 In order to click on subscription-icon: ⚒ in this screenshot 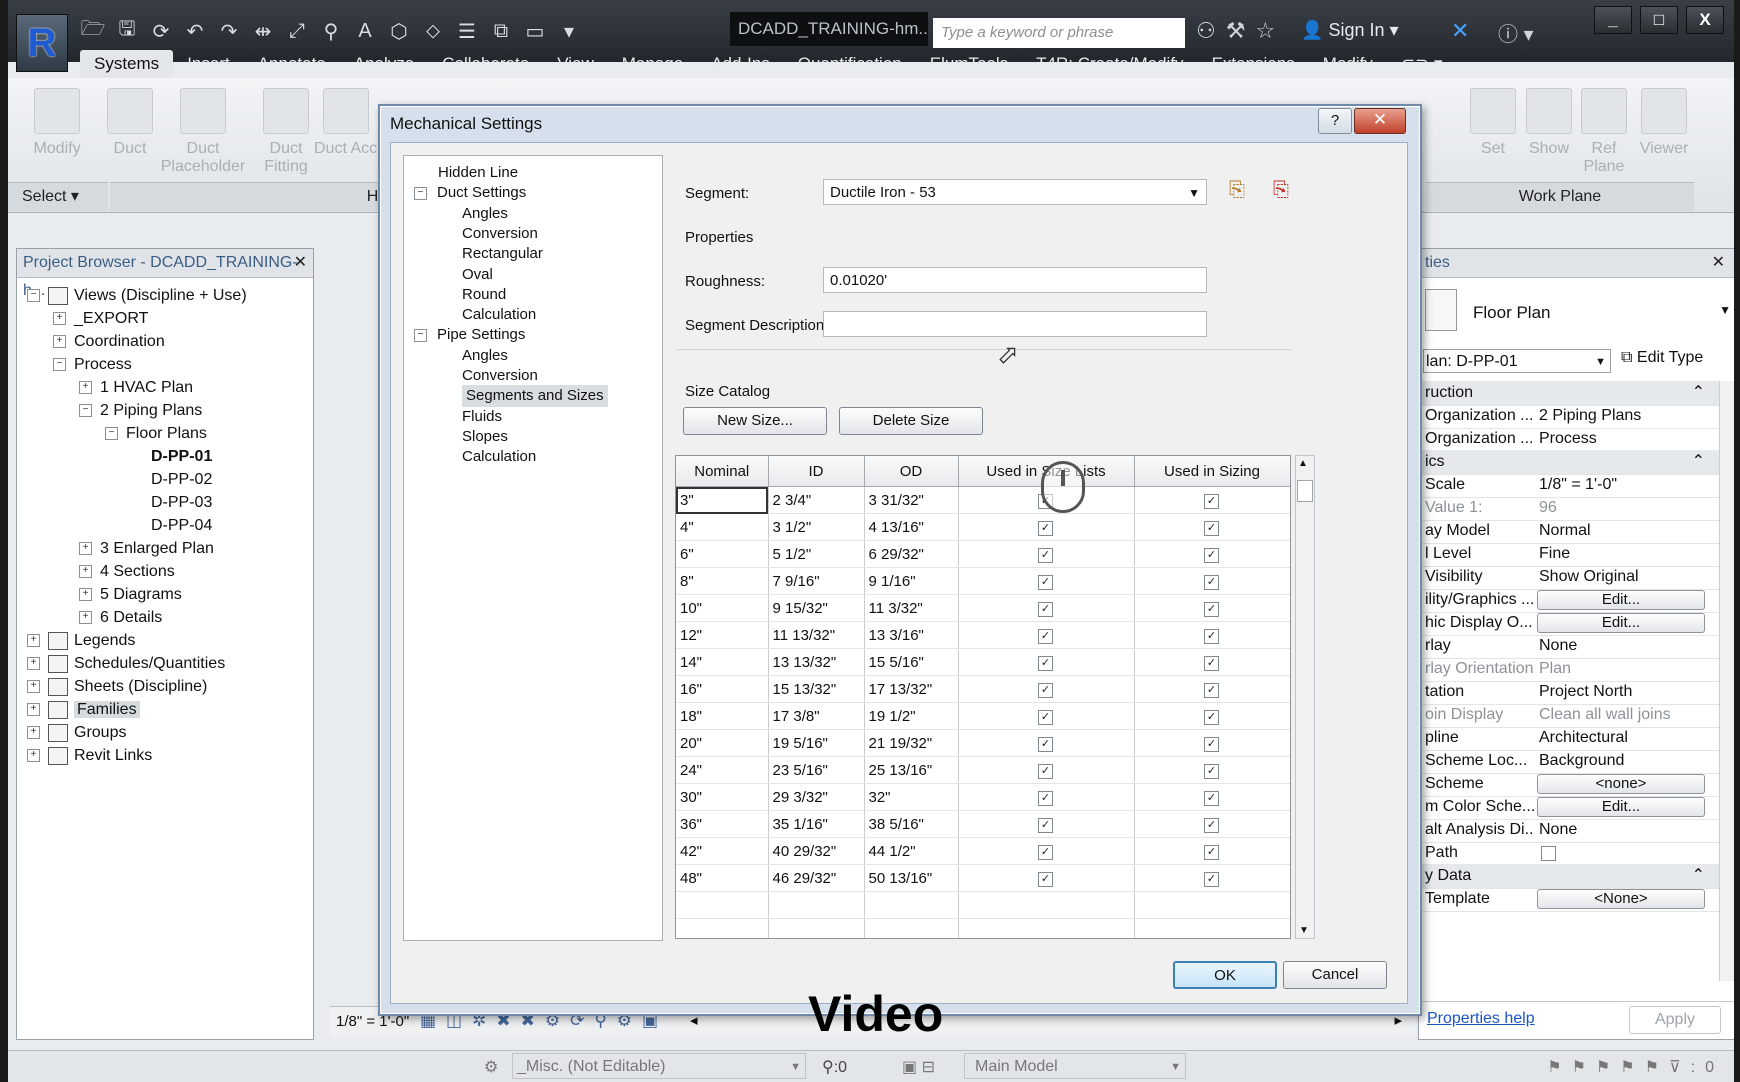, I will do `click(1236, 31)`.